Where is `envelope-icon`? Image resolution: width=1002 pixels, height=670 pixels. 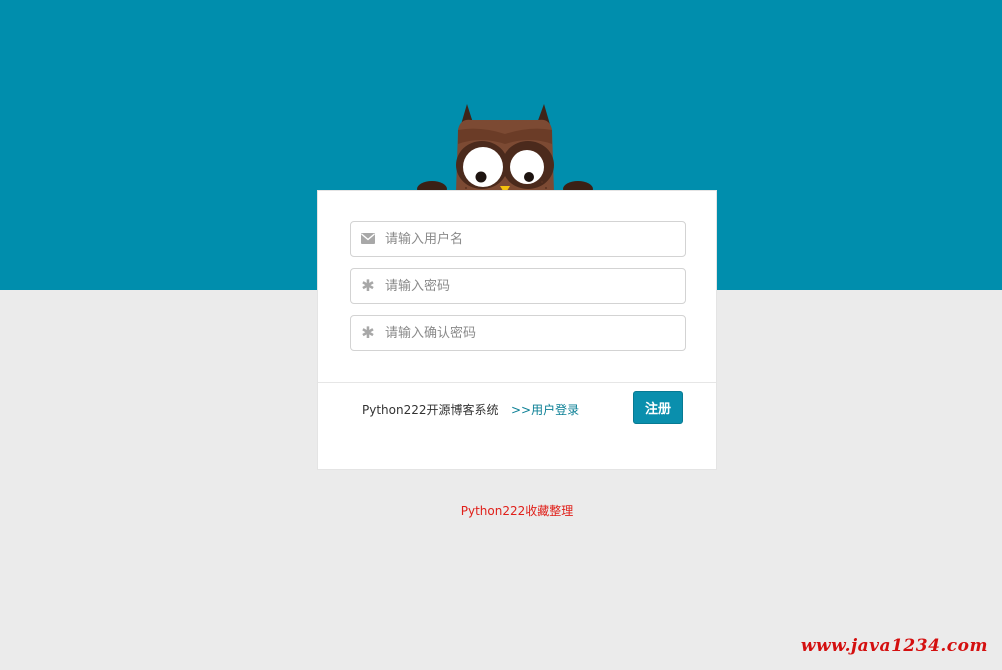
envelope-icon is located at coordinates (368, 239).